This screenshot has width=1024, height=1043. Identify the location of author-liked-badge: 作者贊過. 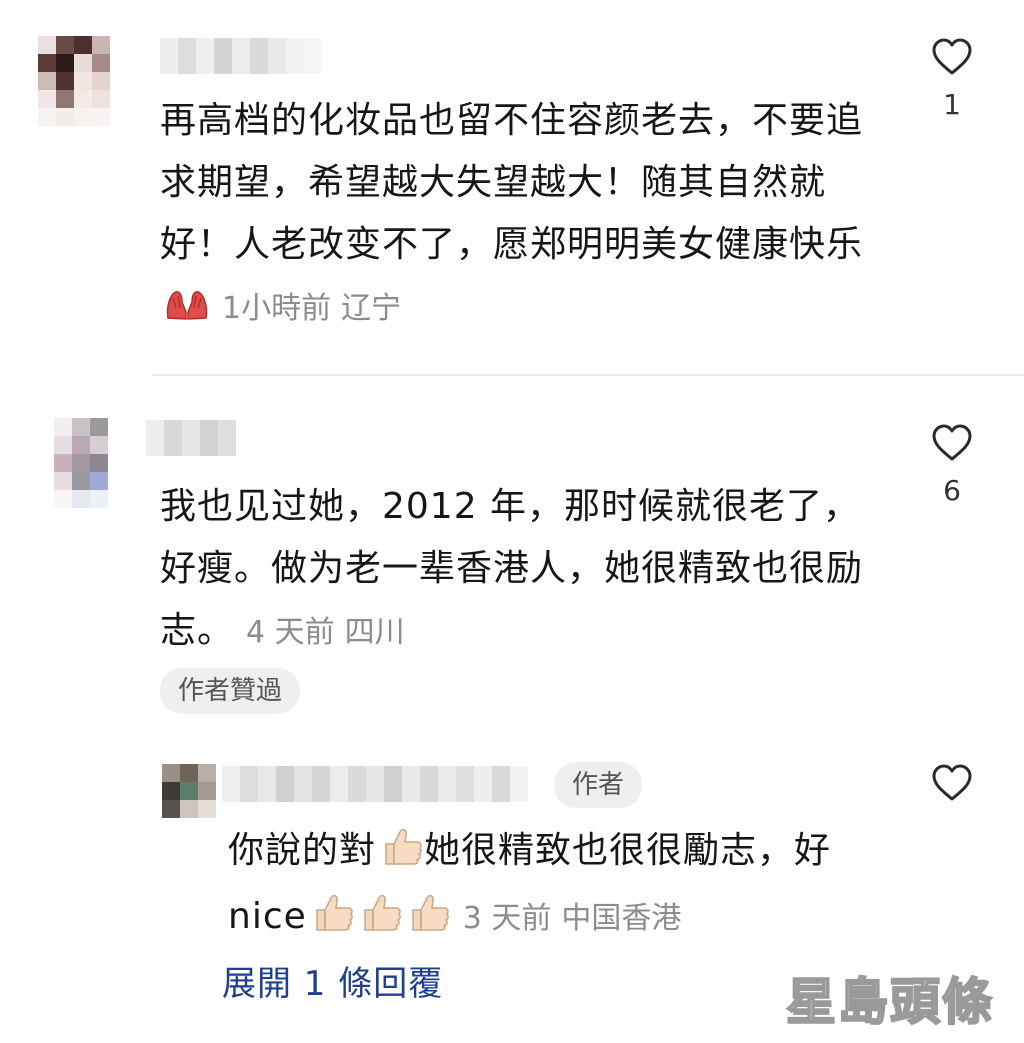
(230, 691).